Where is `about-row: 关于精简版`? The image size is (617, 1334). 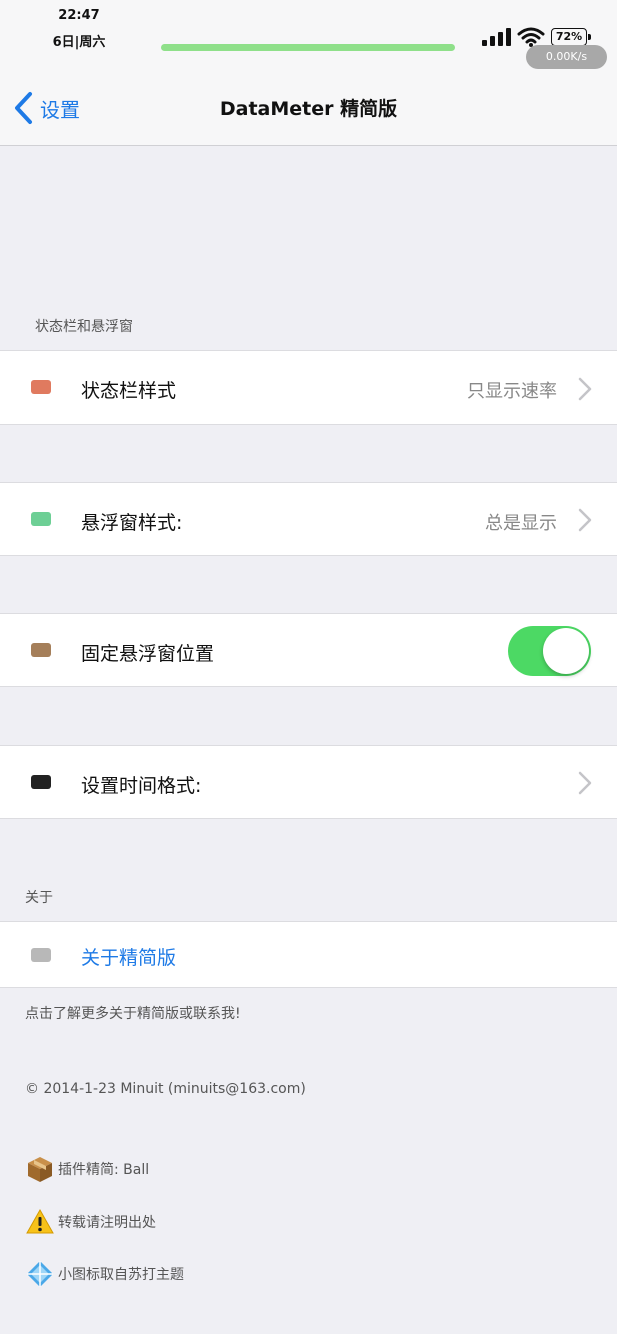
about-row: 关于精简版 is located at coordinates (308, 954).